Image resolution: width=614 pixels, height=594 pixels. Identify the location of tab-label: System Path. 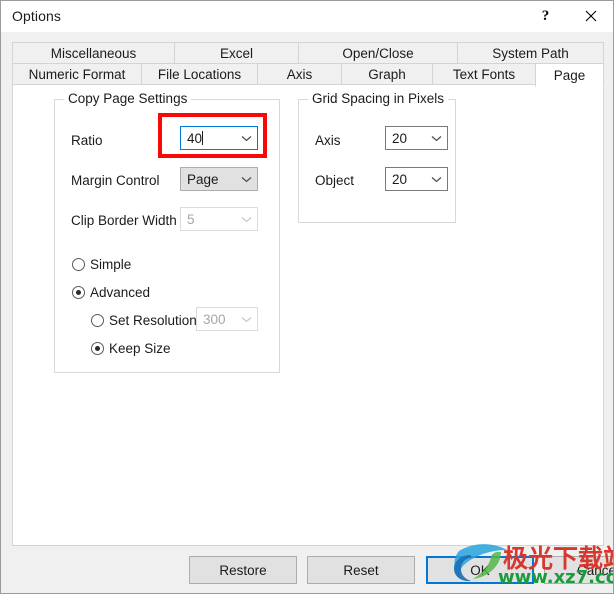
(530, 53).